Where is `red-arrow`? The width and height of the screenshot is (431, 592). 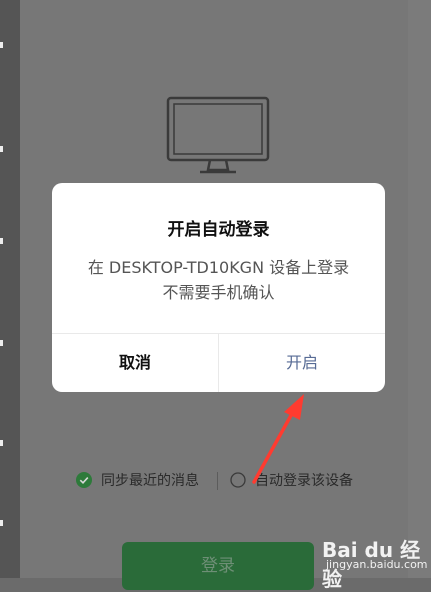
red-arrow is located at coordinates (278, 439).